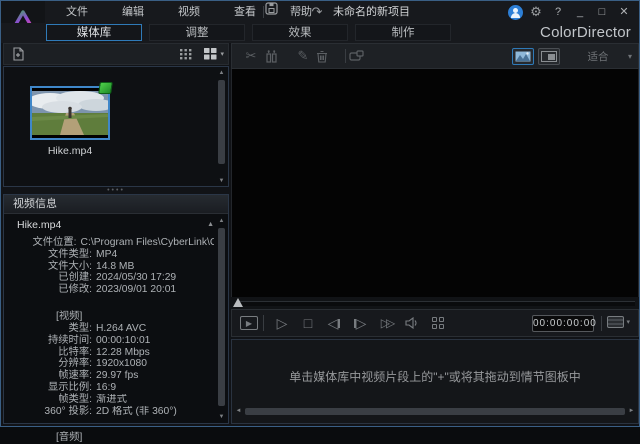 The height and width of the screenshot is (444, 640). I want to click on video-section-label: [视频], so click(69, 316).